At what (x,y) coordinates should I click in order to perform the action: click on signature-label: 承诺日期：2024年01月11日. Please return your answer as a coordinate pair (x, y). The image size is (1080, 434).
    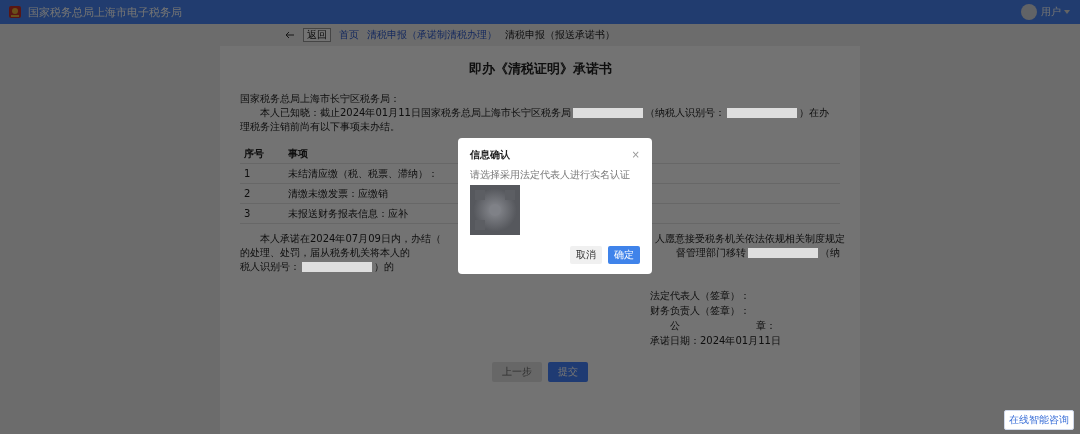
    Looking at the image, I should click on (716, 341).